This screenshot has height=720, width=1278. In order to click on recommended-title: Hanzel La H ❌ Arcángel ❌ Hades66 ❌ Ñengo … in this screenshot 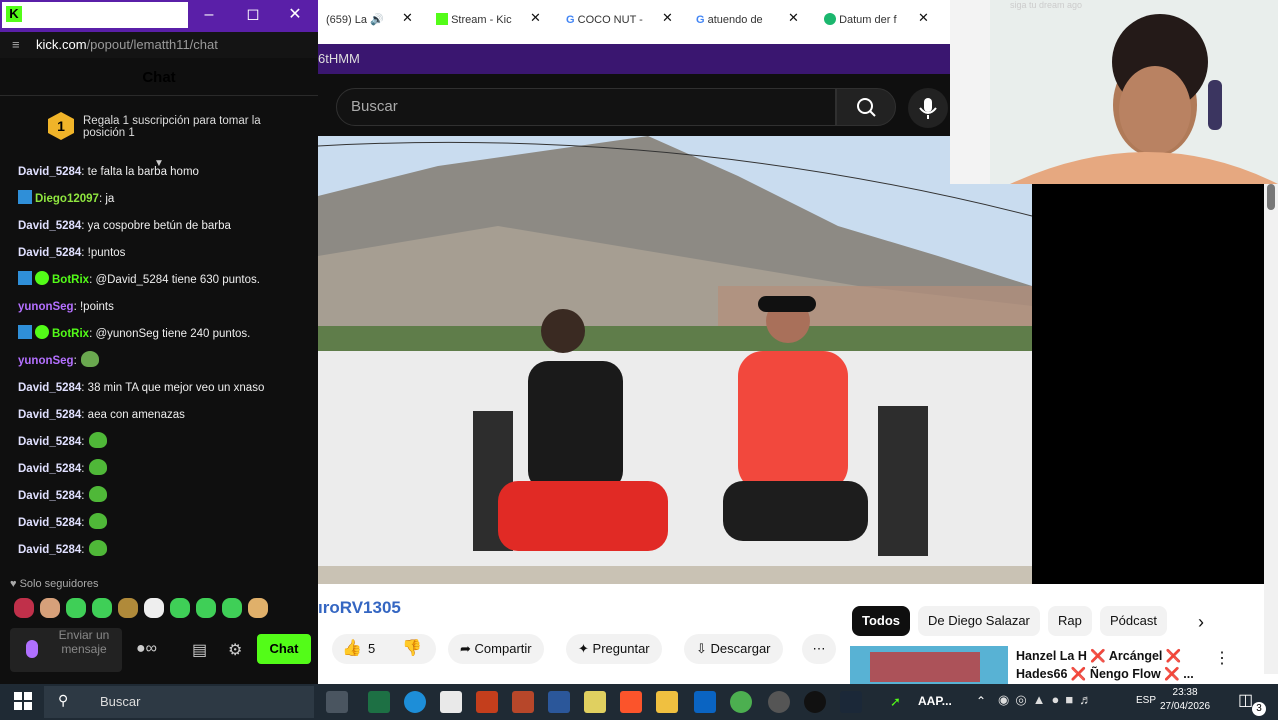, I will do `click(1111, 665)`.